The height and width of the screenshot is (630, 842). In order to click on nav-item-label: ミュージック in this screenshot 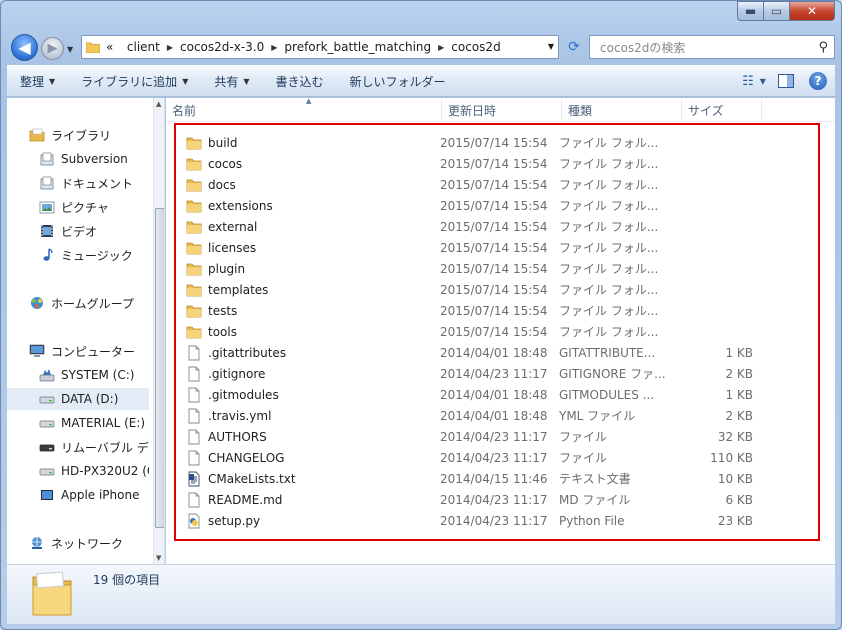, I will do `click(97, 255)`.